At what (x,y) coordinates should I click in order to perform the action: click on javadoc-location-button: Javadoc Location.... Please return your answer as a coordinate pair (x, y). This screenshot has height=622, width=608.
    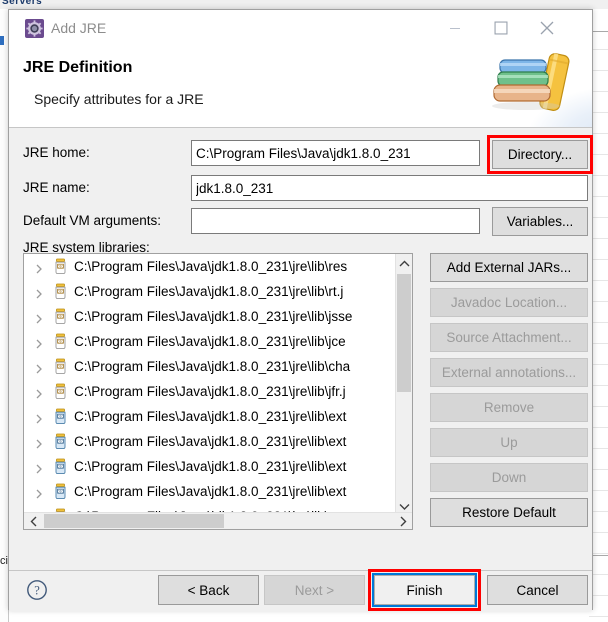
    Looking at the image, I should click on (509, 302).